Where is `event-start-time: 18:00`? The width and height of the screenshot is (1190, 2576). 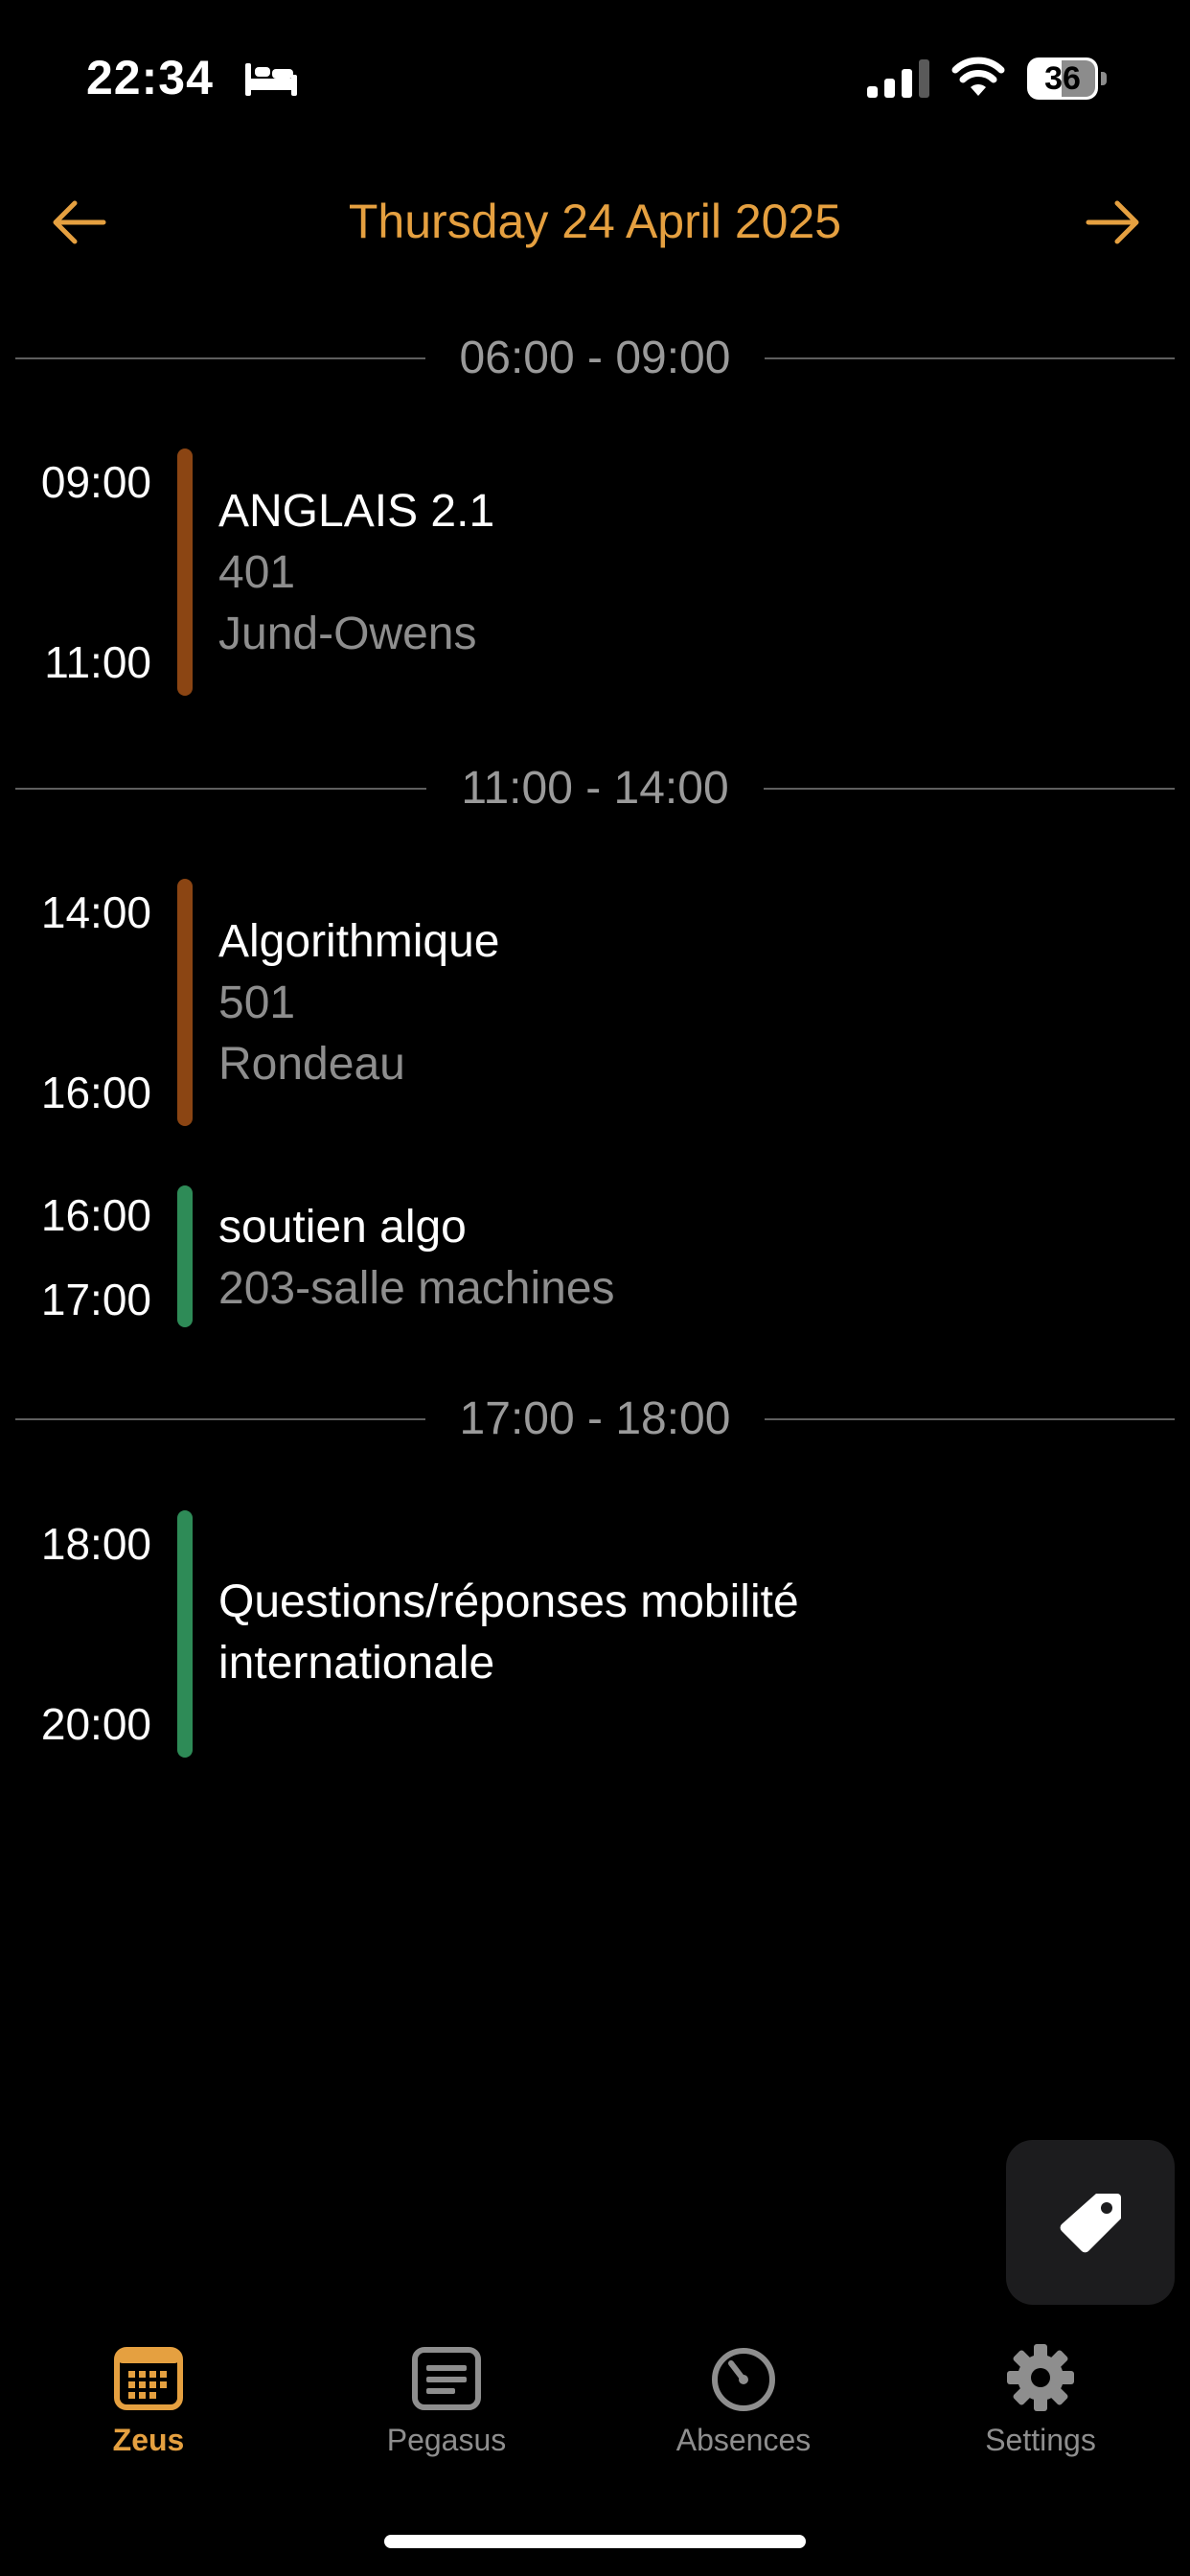
event-start-time: 18:00 is located at coordinates (95, 1544).